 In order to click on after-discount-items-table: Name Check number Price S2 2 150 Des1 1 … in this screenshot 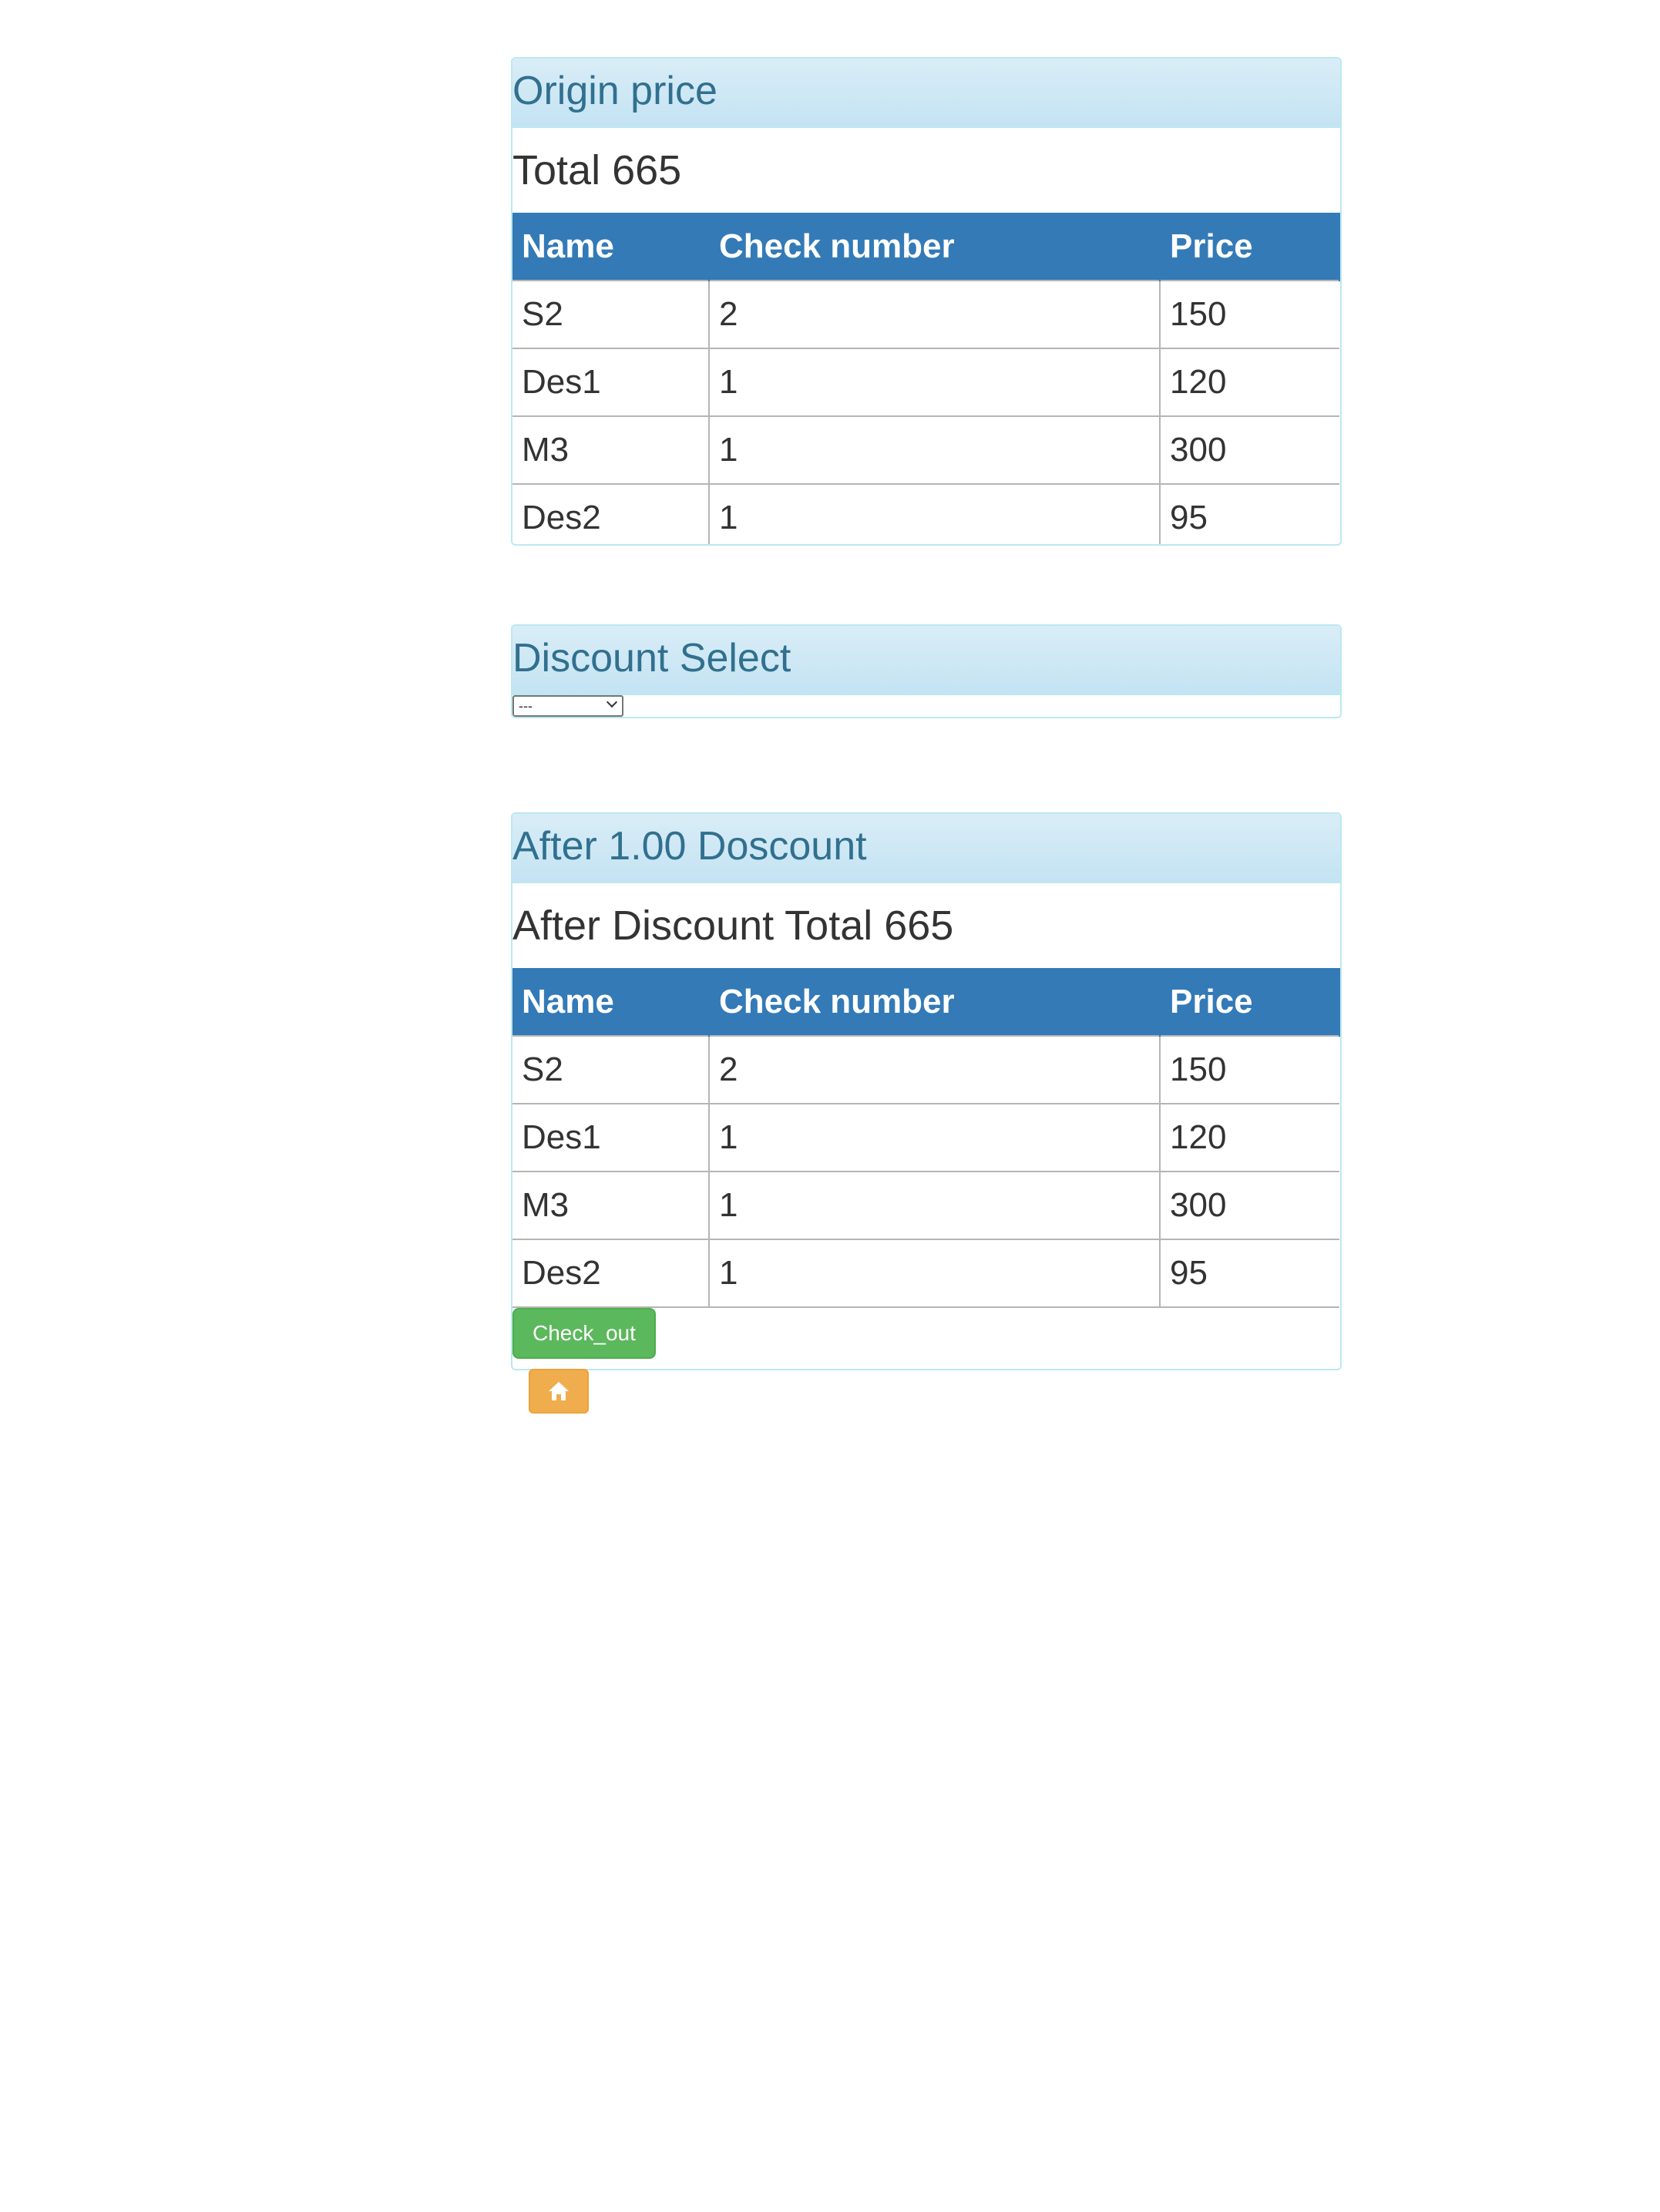, I will do `click(926, 1138)`.